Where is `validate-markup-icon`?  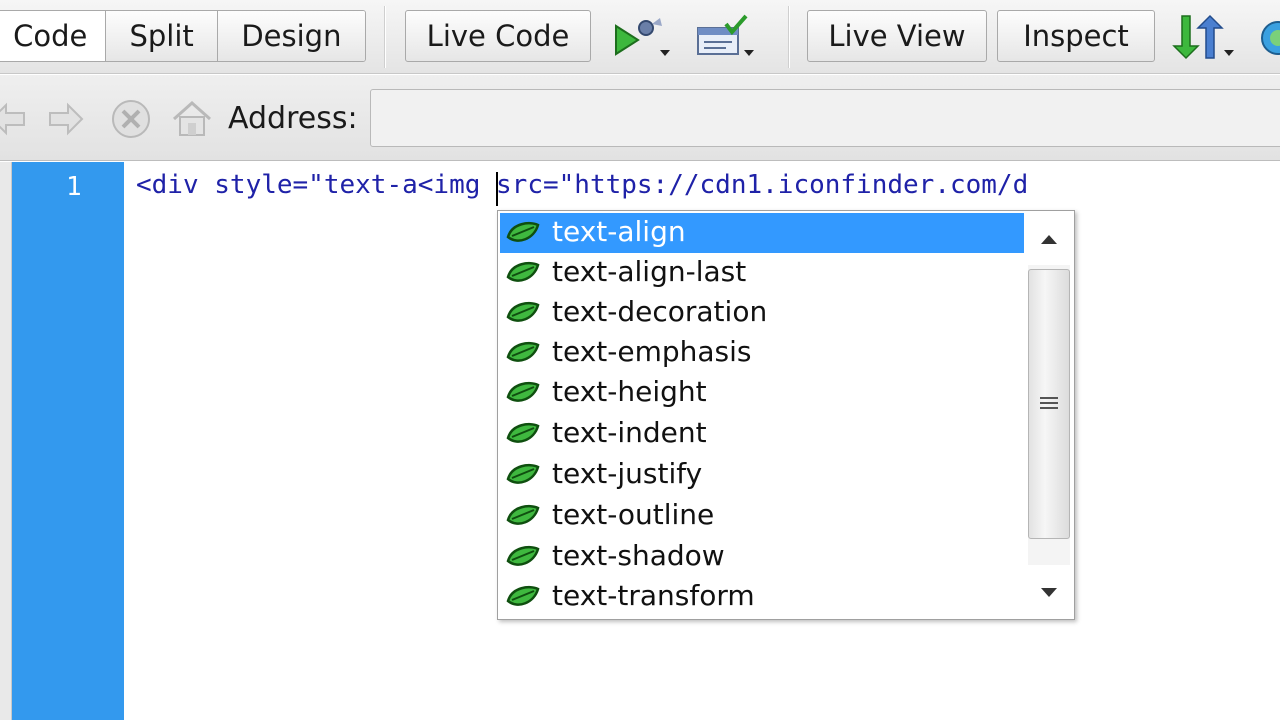
validate-markup-icon is located at coordinates (726, 37).